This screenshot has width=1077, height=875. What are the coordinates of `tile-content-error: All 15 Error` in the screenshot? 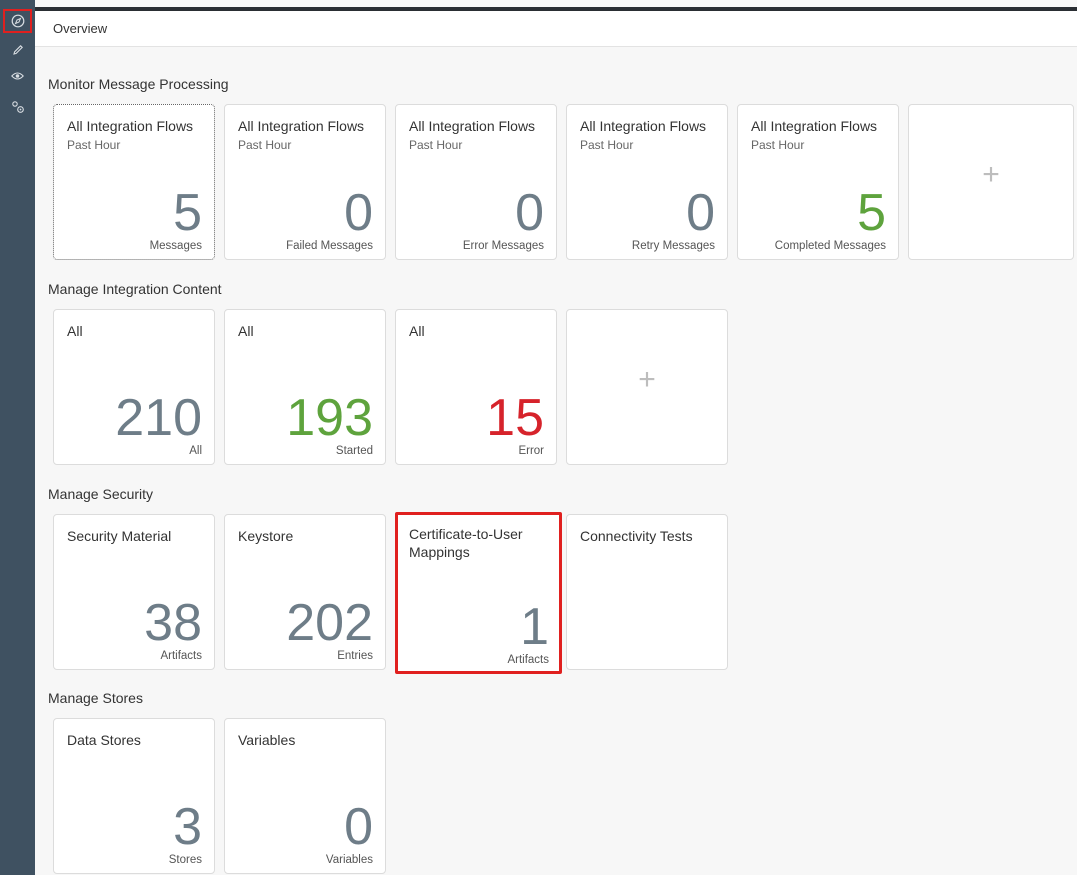 It's located at (476, 387).